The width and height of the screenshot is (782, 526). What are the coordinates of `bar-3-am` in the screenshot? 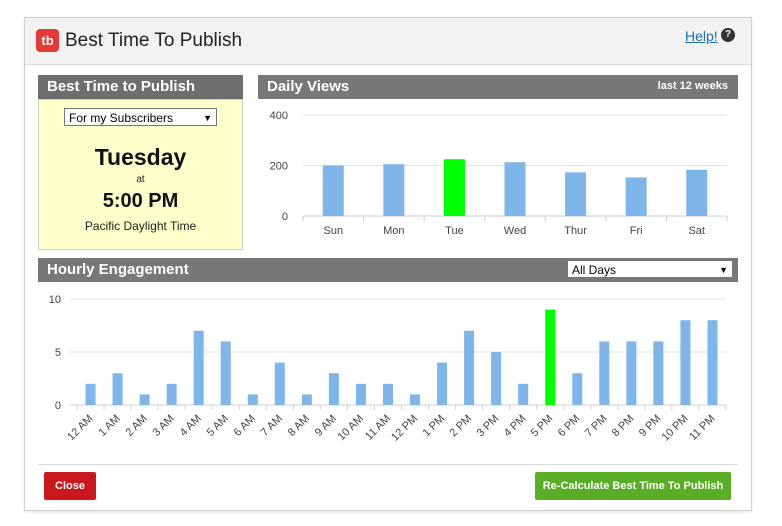 It's located at (171, 394).